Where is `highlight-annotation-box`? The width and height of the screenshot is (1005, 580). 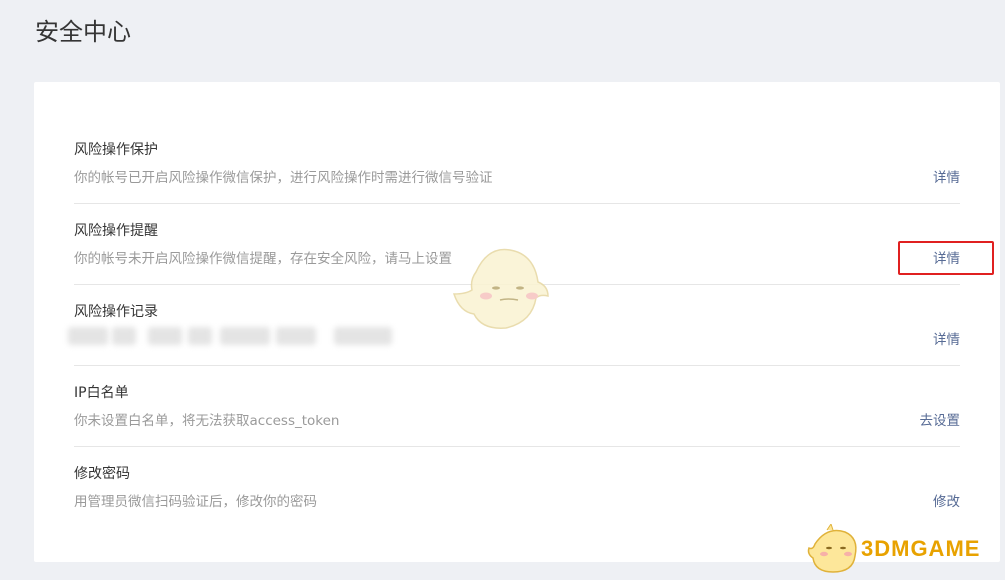 highlight-annotation-box is located at coordinates (946, 258).